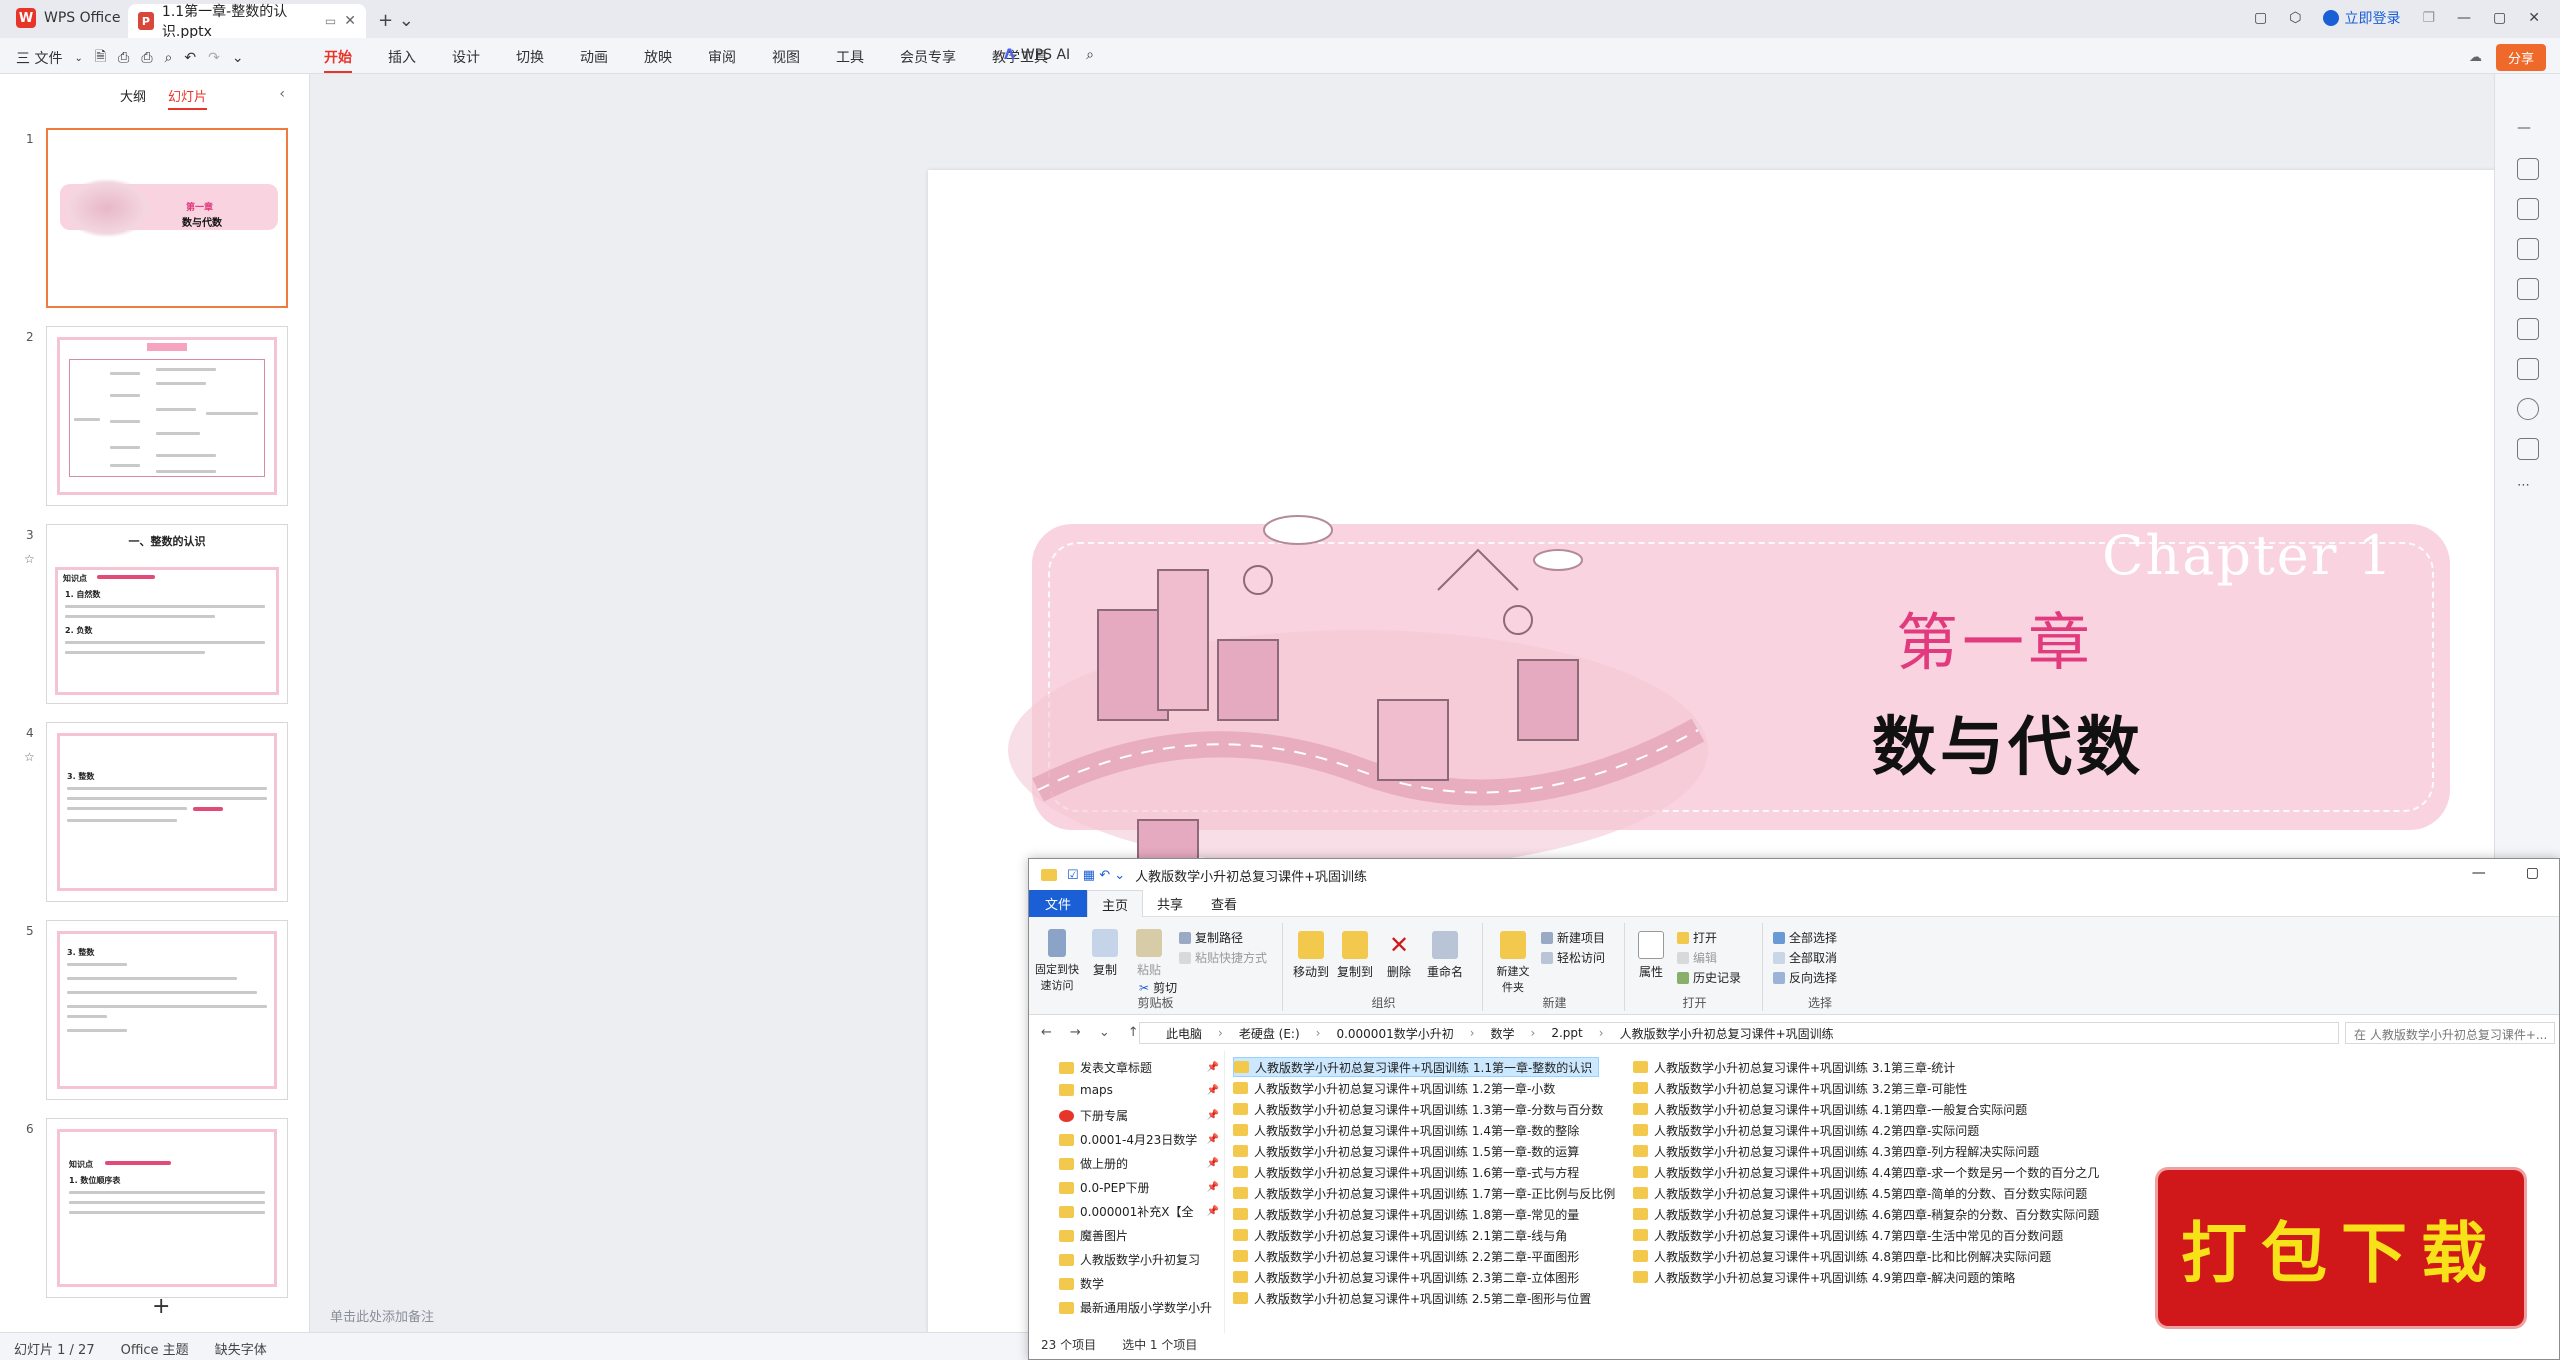  Describe the element at coordinates (1805, 937) in the screenshot. I see `select-all-button: 全部选择` at that location.